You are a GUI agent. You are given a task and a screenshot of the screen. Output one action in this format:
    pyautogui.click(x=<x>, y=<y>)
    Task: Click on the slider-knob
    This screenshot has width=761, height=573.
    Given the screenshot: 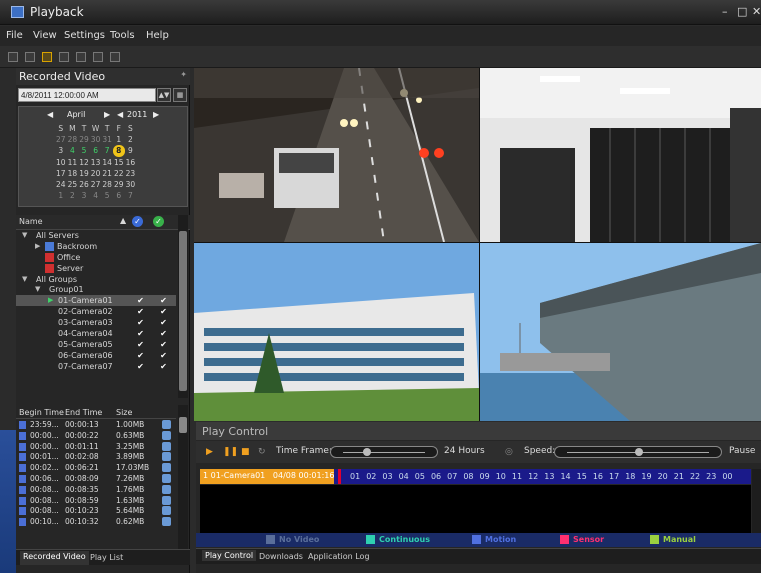 What is the action you would take?
    pyautogui.click(x=367, y=452)
    